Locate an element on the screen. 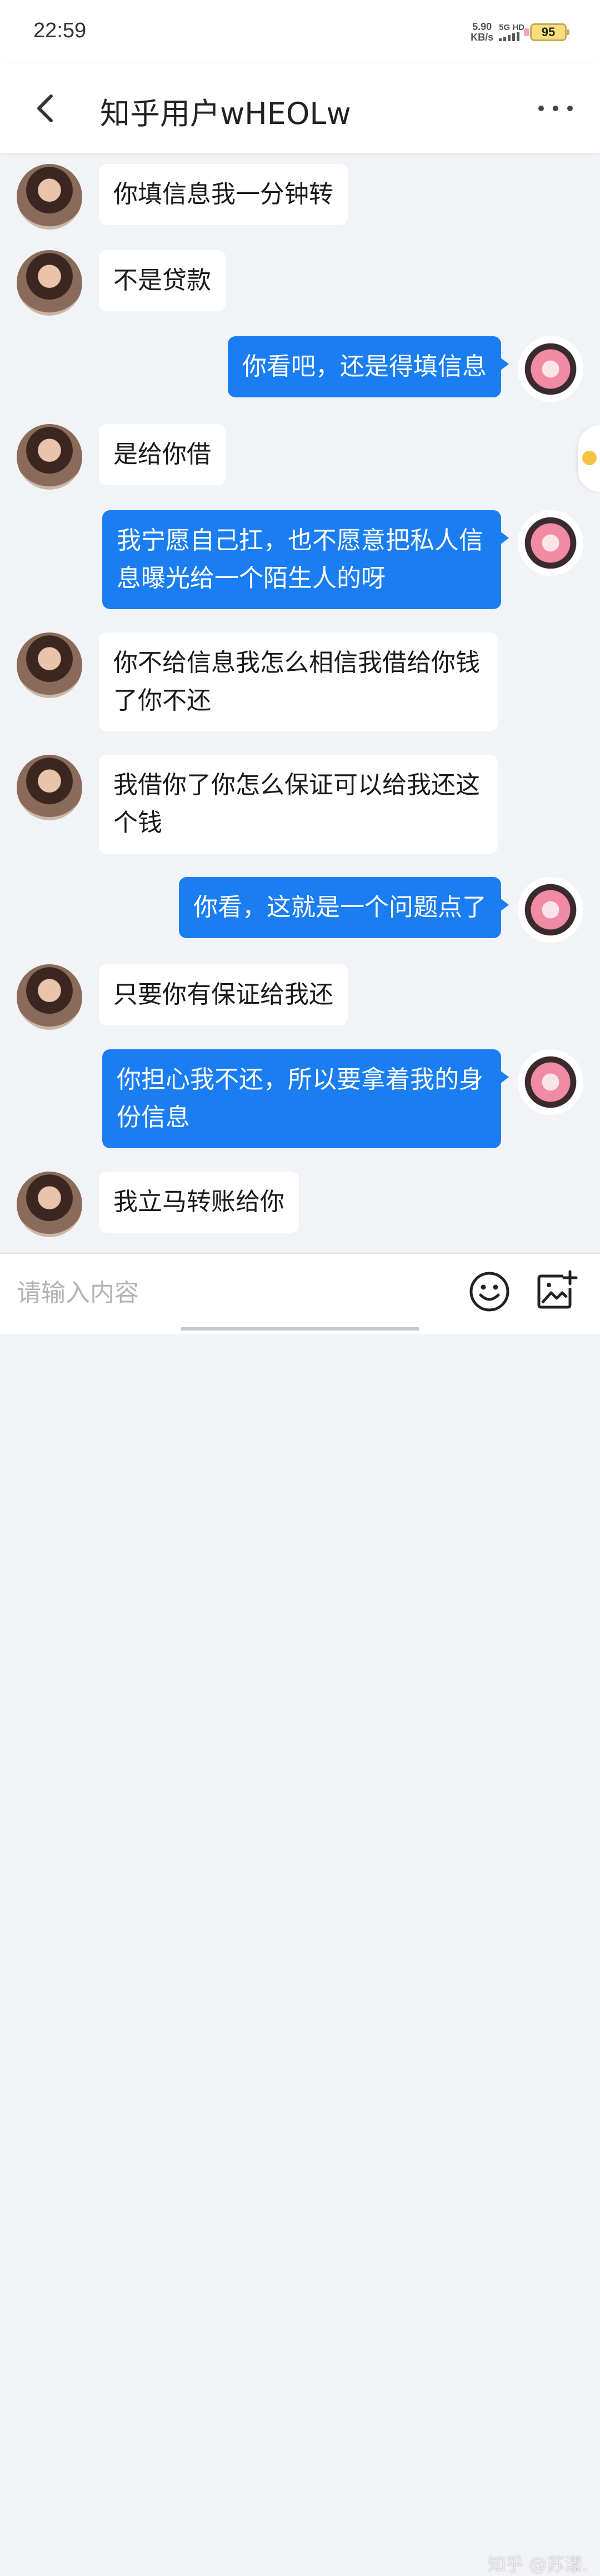  message-bubble: 是给你借 is located at coordinates (162, 454).